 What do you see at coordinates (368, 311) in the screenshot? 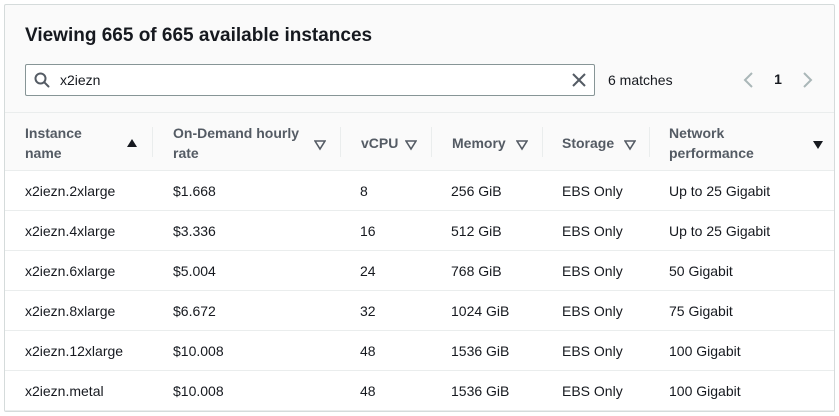
I see `cell-vcpu: 32` at bounding box center [368, 311].